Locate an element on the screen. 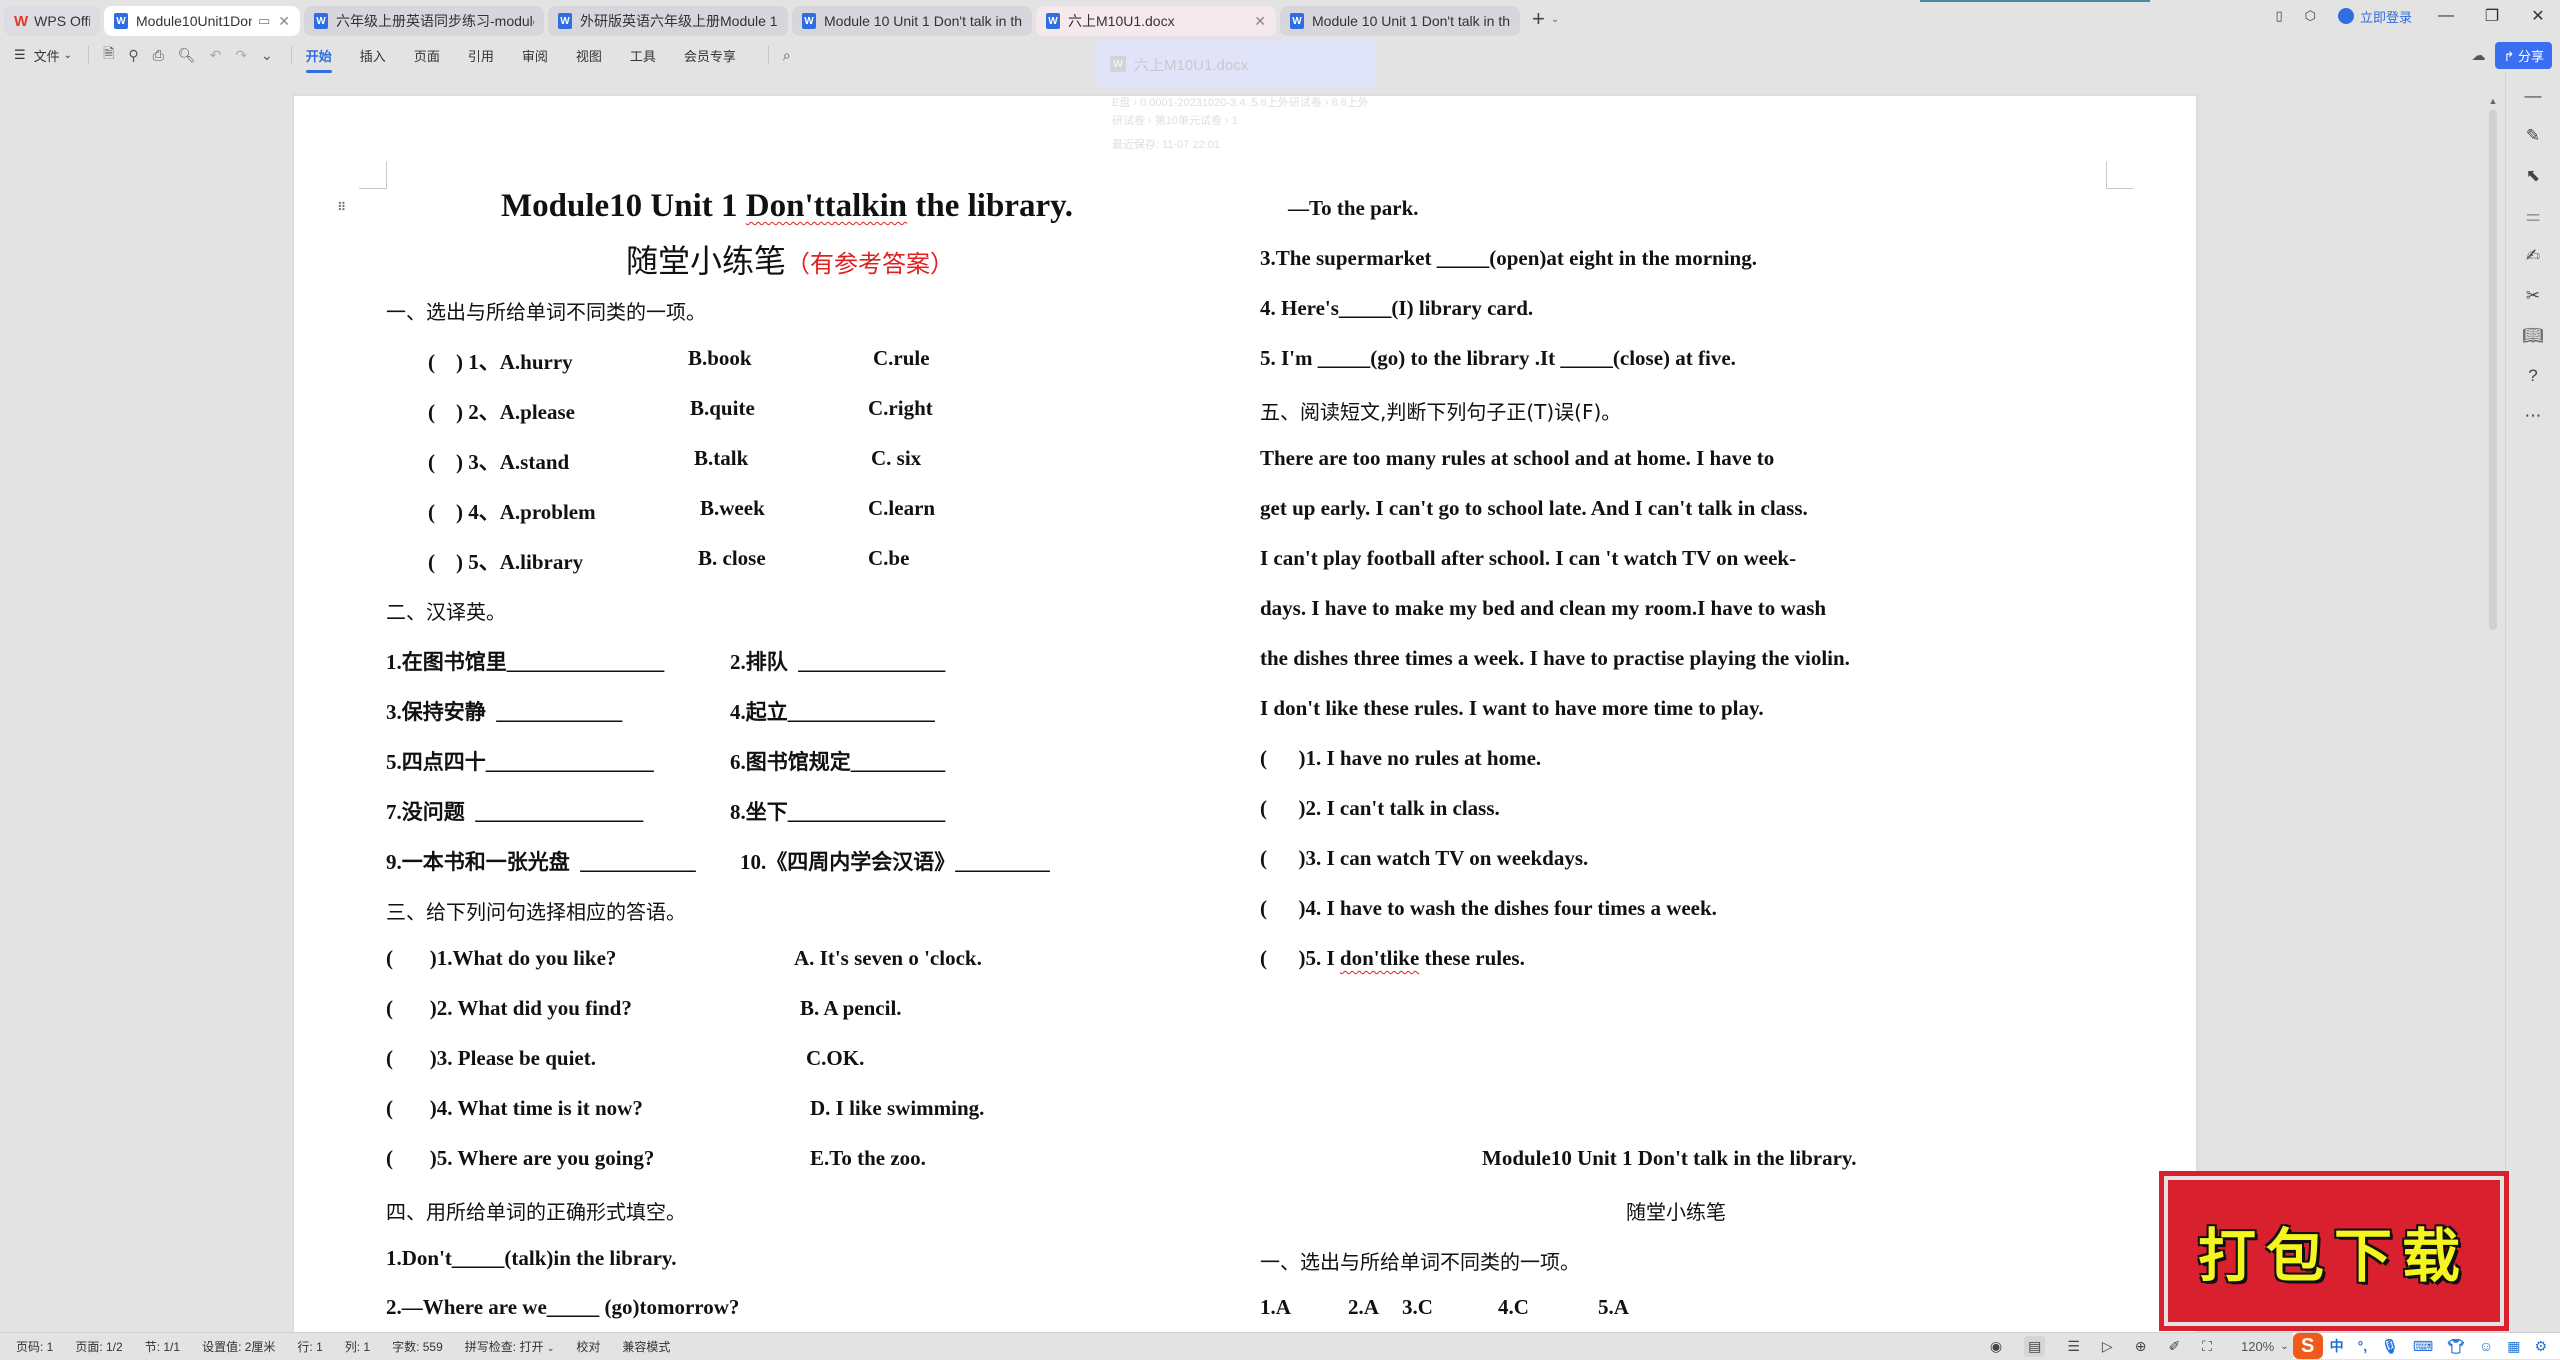  download-package-banner: 打包下载 is located at coordinates (2334, 1251).